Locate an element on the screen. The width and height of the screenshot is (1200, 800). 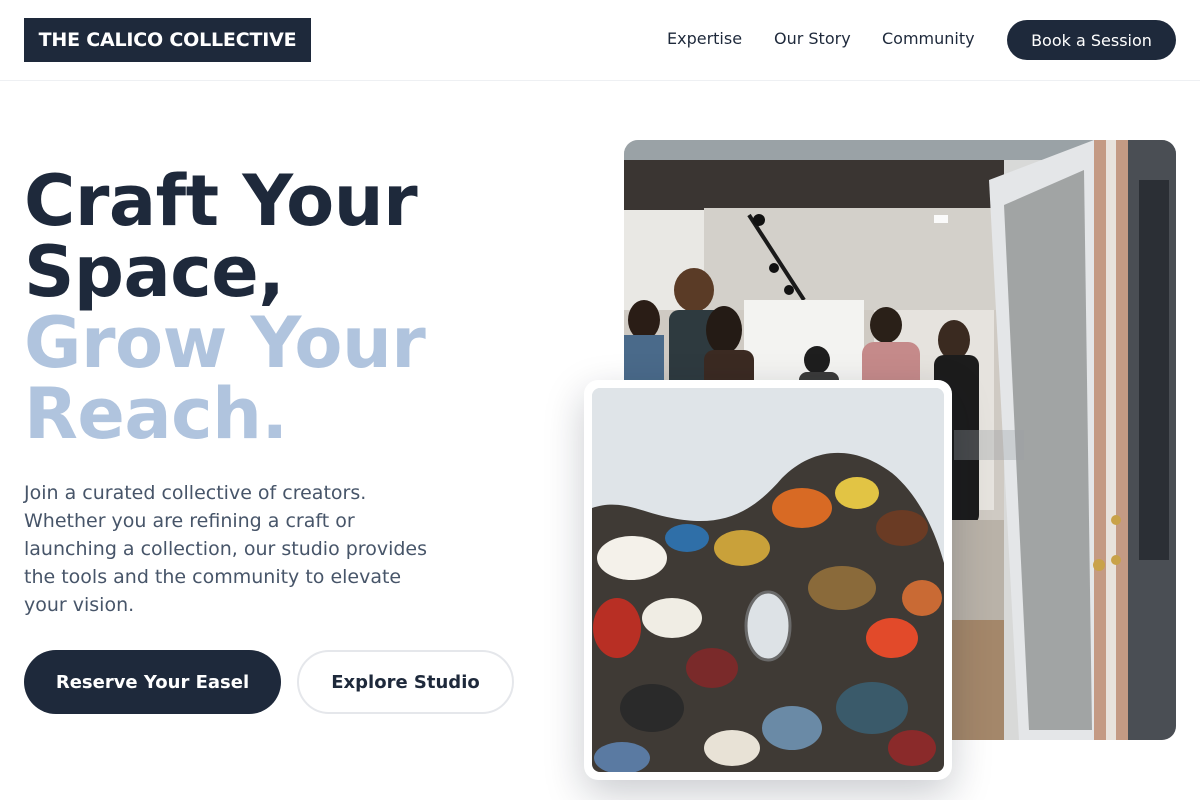
intro-line: the tools and the community to elevate is located at coordinates (213, 577).